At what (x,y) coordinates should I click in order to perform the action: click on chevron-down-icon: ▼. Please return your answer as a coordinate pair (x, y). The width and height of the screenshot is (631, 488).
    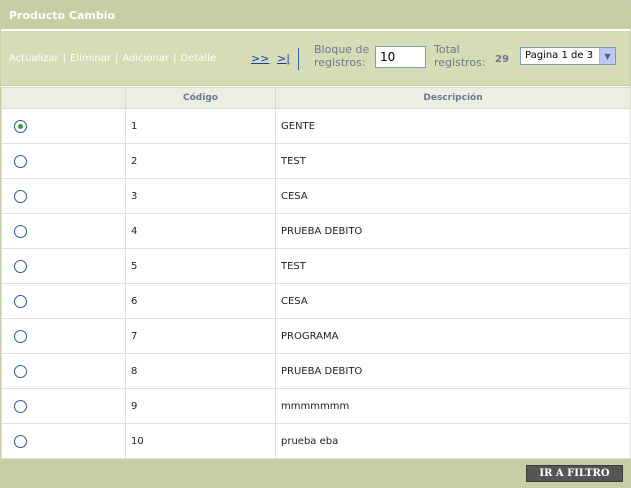
    Looking at the image, I should click on (607, 56).